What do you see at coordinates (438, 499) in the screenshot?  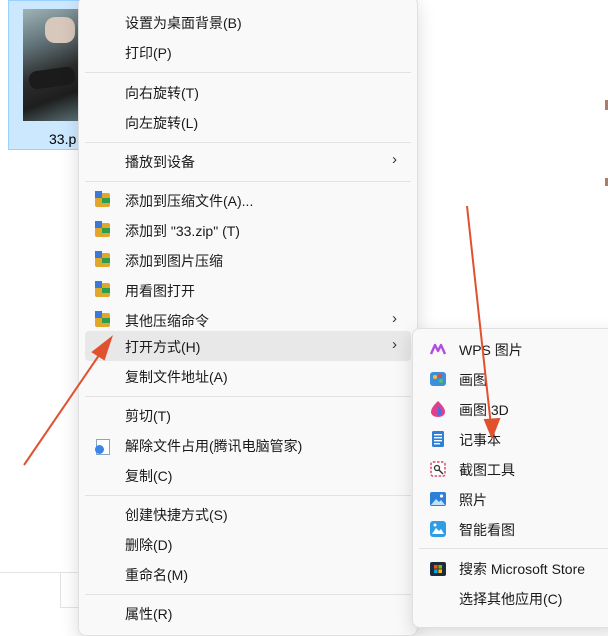 I see `photos-icon` at bounding box center [438, 499].